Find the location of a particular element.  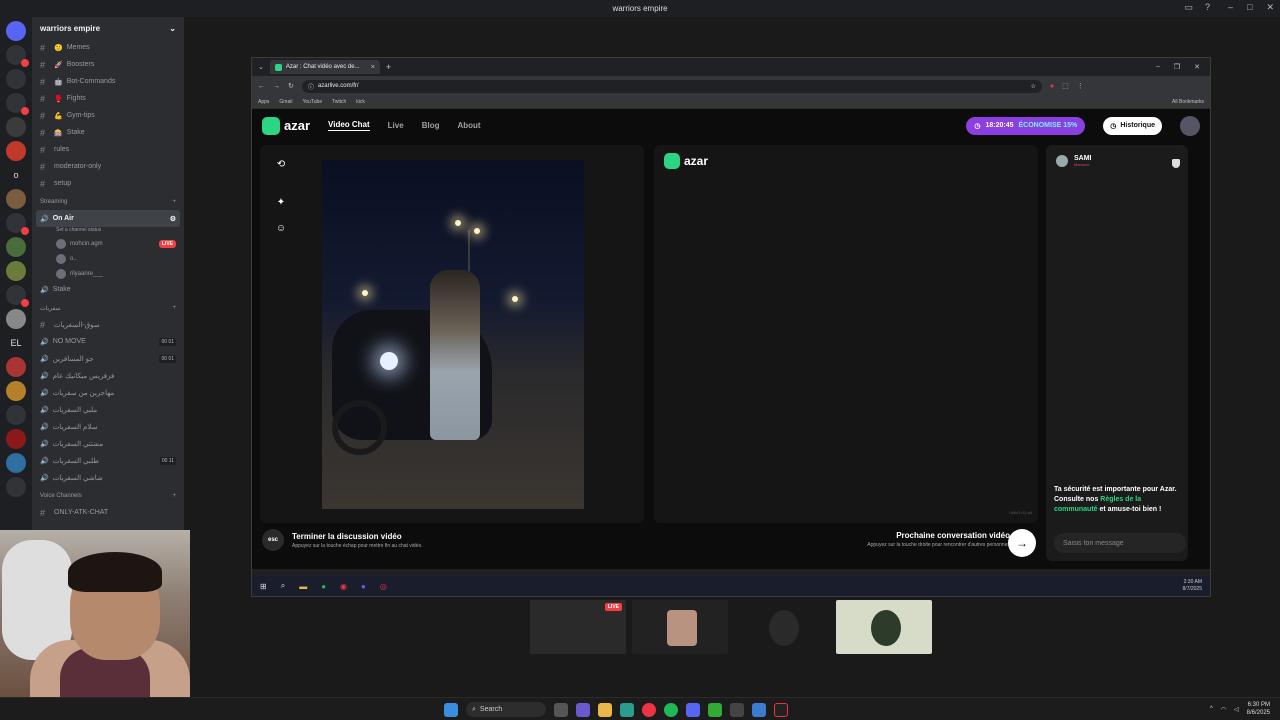

server-icon: o is located at coordinates (16, 175).